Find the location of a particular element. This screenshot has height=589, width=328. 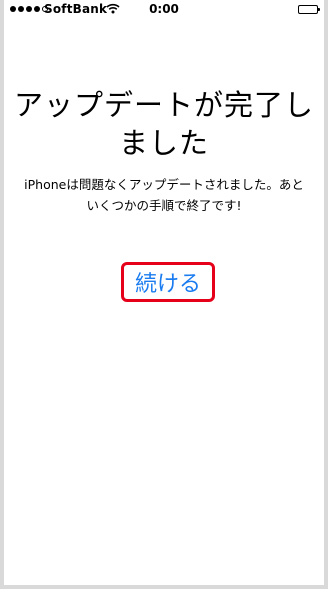

update-message: iPhoneは問題なくアップデートされました。あといくつかの手順で終了です! is located at coordinates (164, 195).